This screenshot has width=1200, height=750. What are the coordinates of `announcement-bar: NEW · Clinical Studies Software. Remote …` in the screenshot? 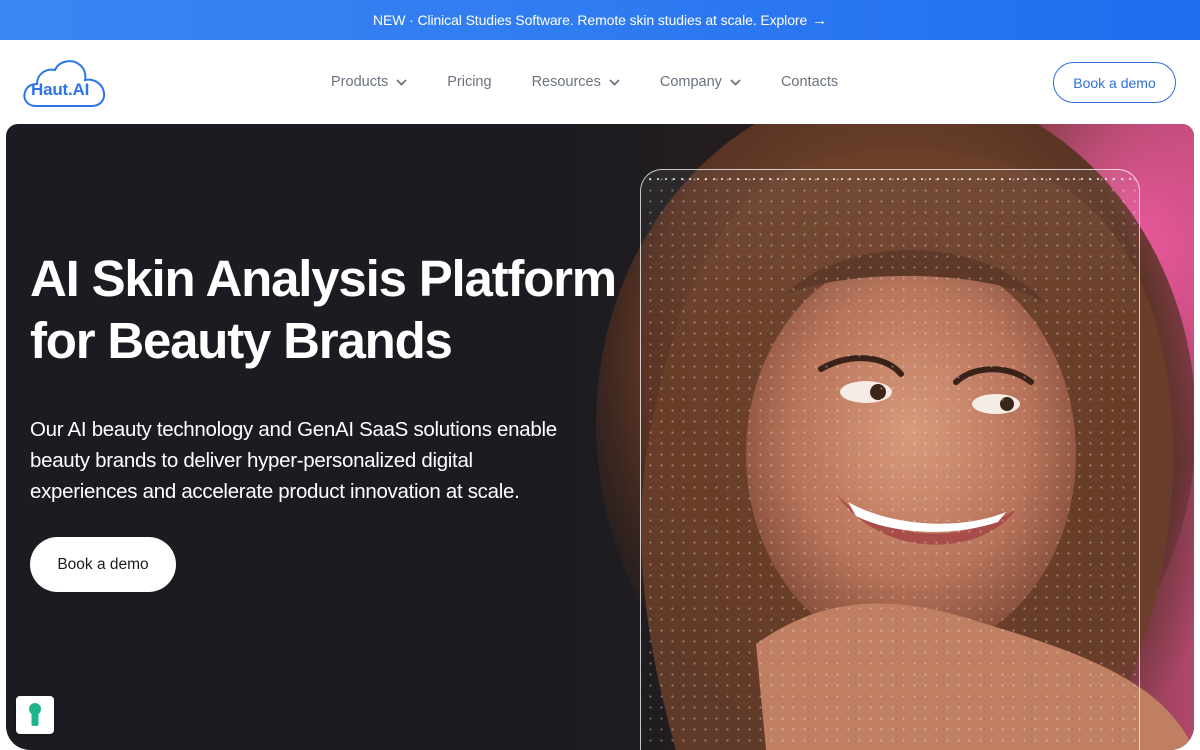 It's located at (600, 20).